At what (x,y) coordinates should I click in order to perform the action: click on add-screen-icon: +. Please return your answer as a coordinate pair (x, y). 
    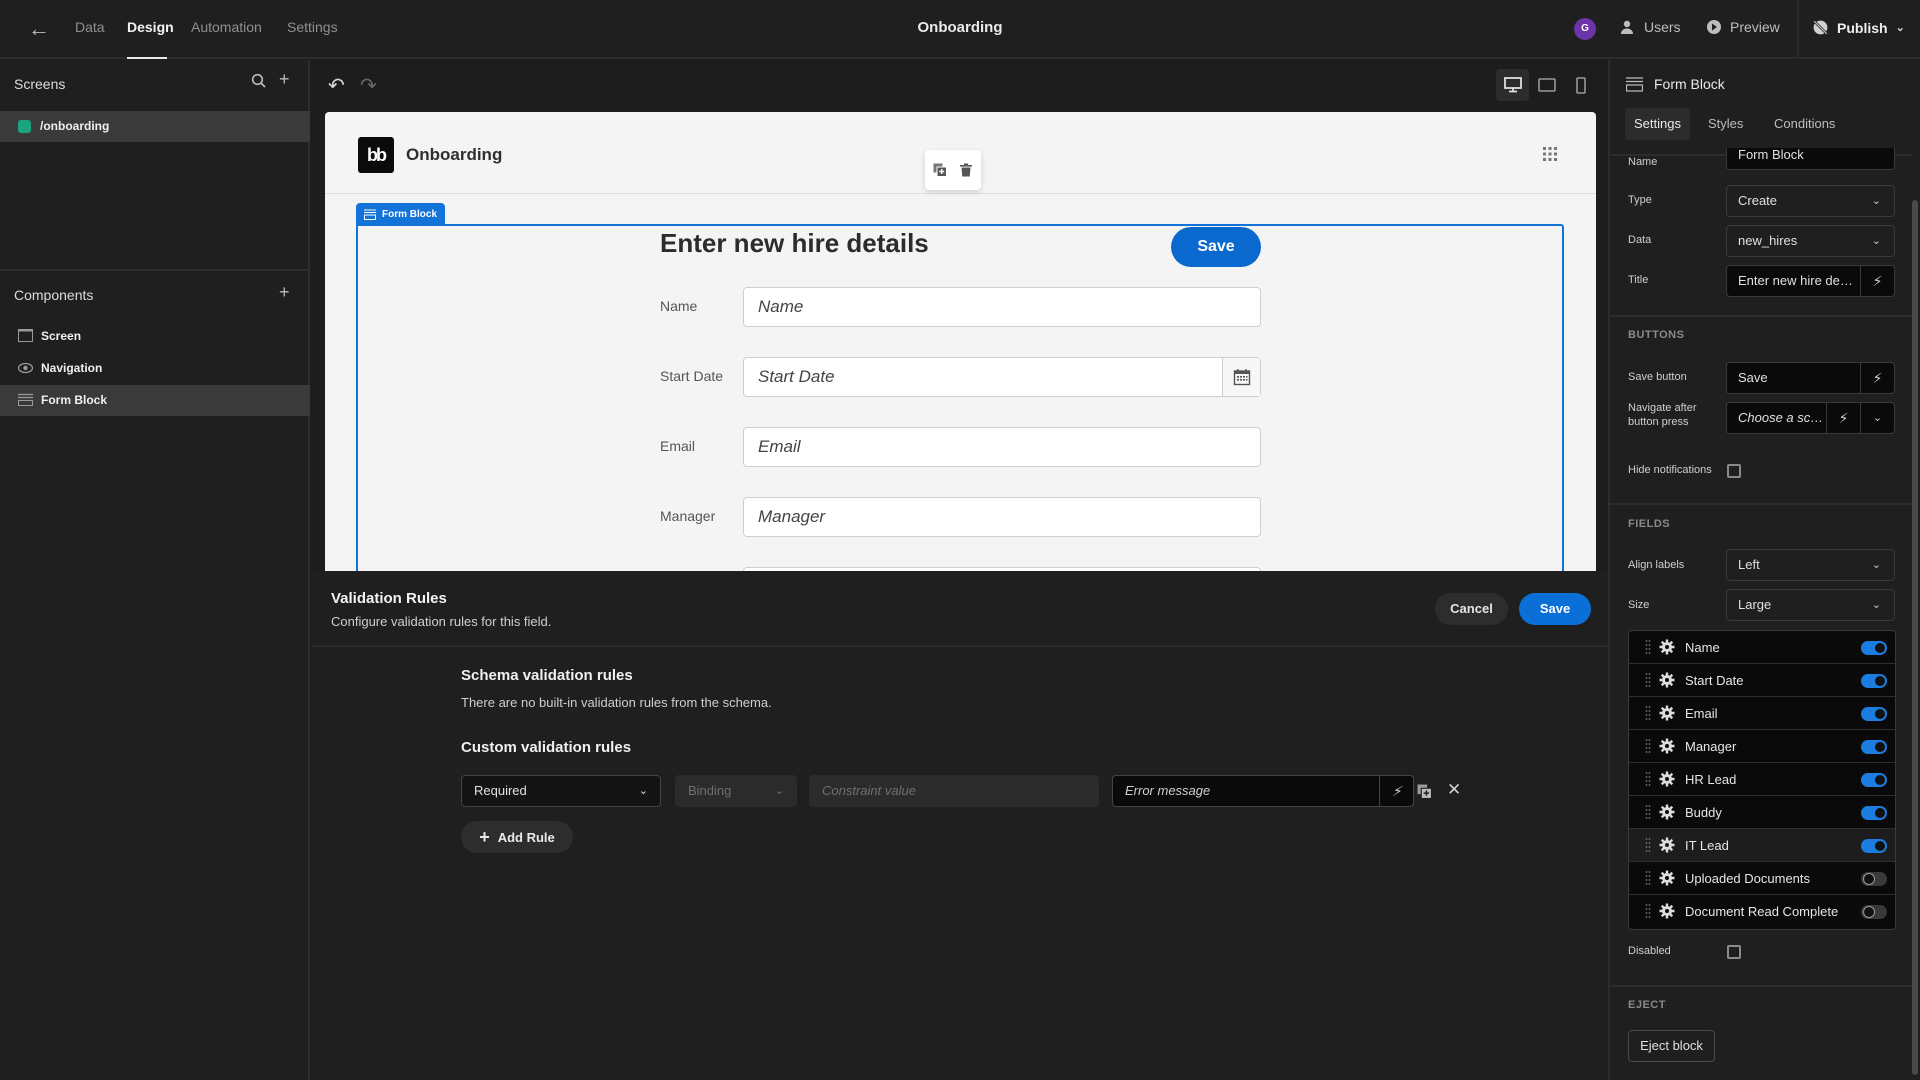
    Looking at the image, I should click on (284, 79).